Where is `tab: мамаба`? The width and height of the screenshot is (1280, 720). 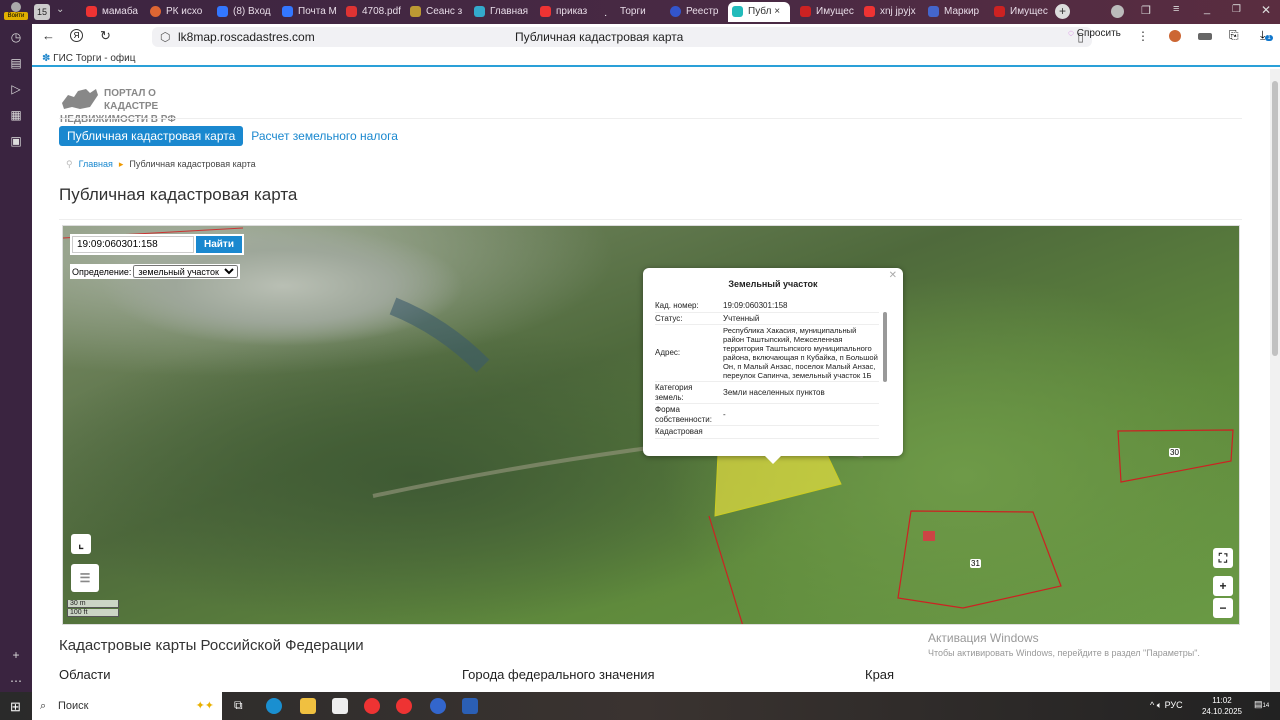
tab: мамаба is located at coordinates (111, 12).